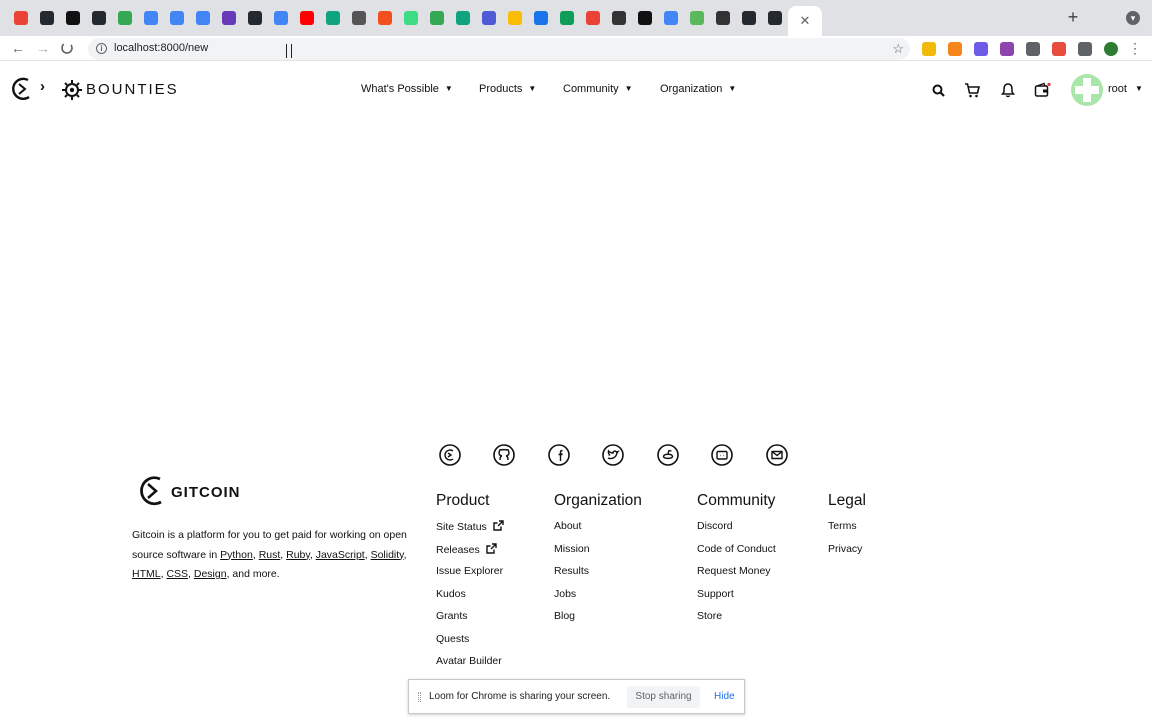 The height and width of the screenshot is (720, 1152). I want to click on footer-link: Avatar Builder, so click(469, 661).